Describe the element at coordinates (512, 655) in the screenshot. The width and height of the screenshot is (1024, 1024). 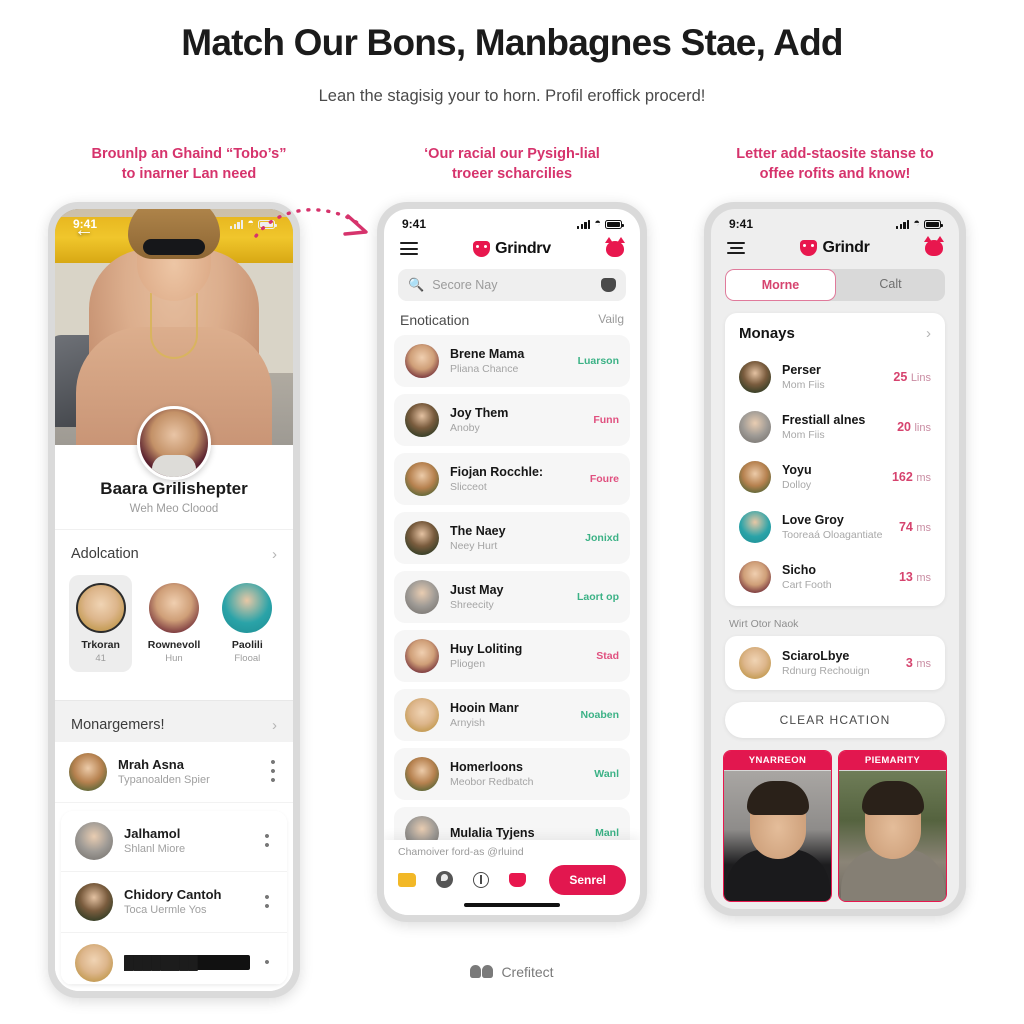
I see `list-item: Huy Loliting Pliogen Stad` at that location.